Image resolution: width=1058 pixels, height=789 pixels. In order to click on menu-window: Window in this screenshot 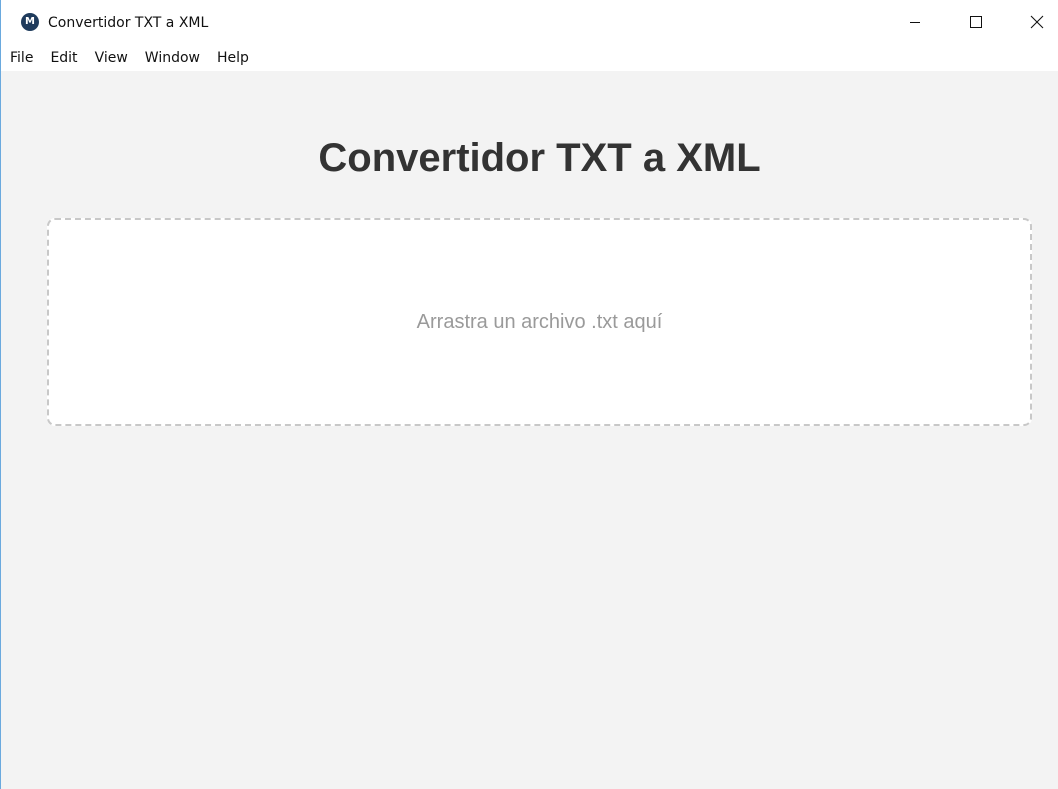, I will do `click(172, 58)`.